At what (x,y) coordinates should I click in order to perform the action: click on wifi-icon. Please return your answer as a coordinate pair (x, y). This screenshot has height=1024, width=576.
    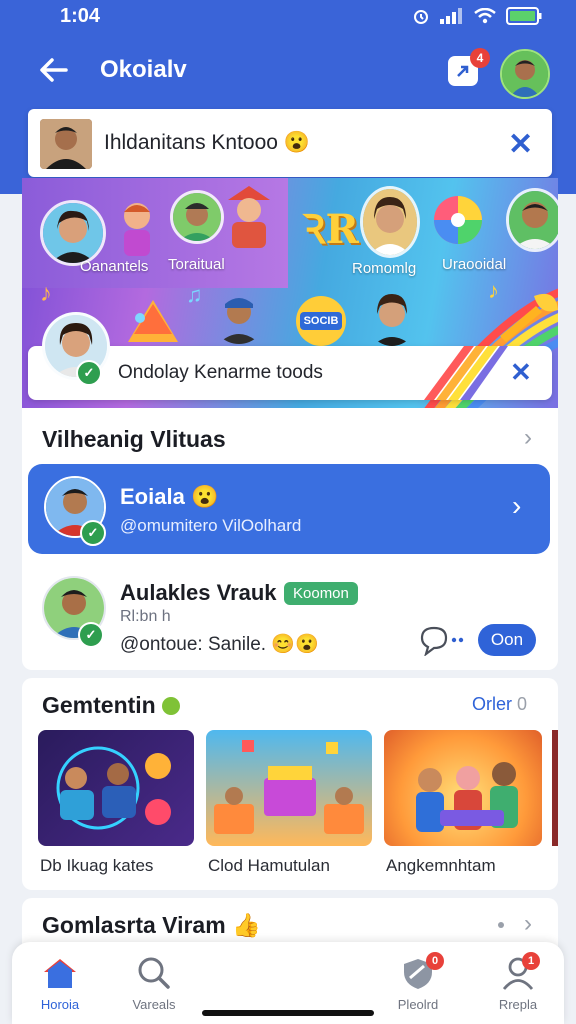
    Looking at the image, I should click on (485, 16).